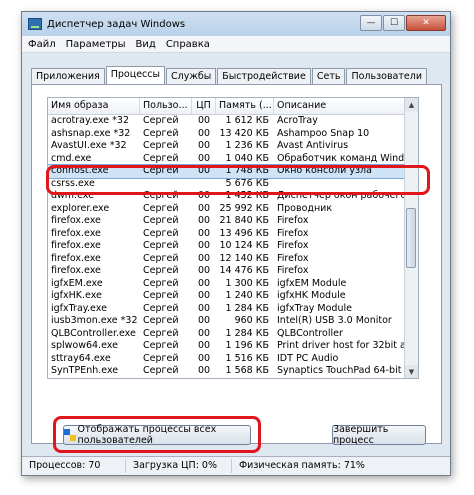 Image resolution: width=474 pixels, height=495 pixels. Describe the element at coordinates (247, 283) in the screenshot. I see `process-memory: 1 300 КБ` at that location.